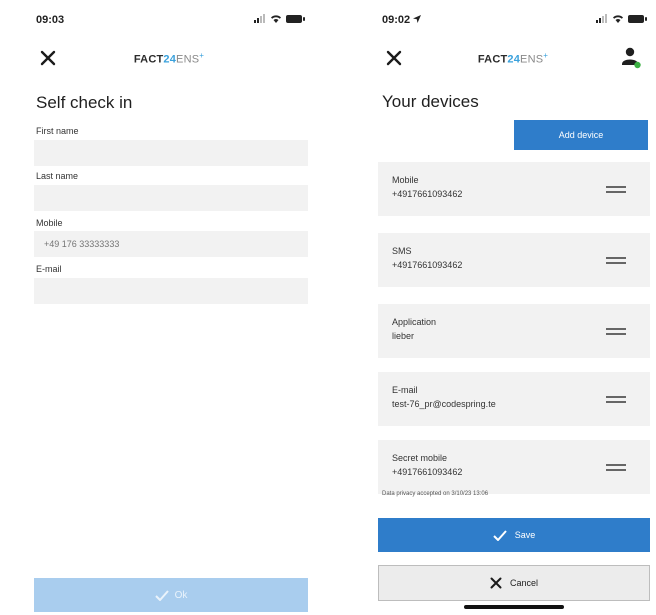 The height and width of the screenshot is (615, 656). I want to click on page-title: Self check in, so click(84, 102).